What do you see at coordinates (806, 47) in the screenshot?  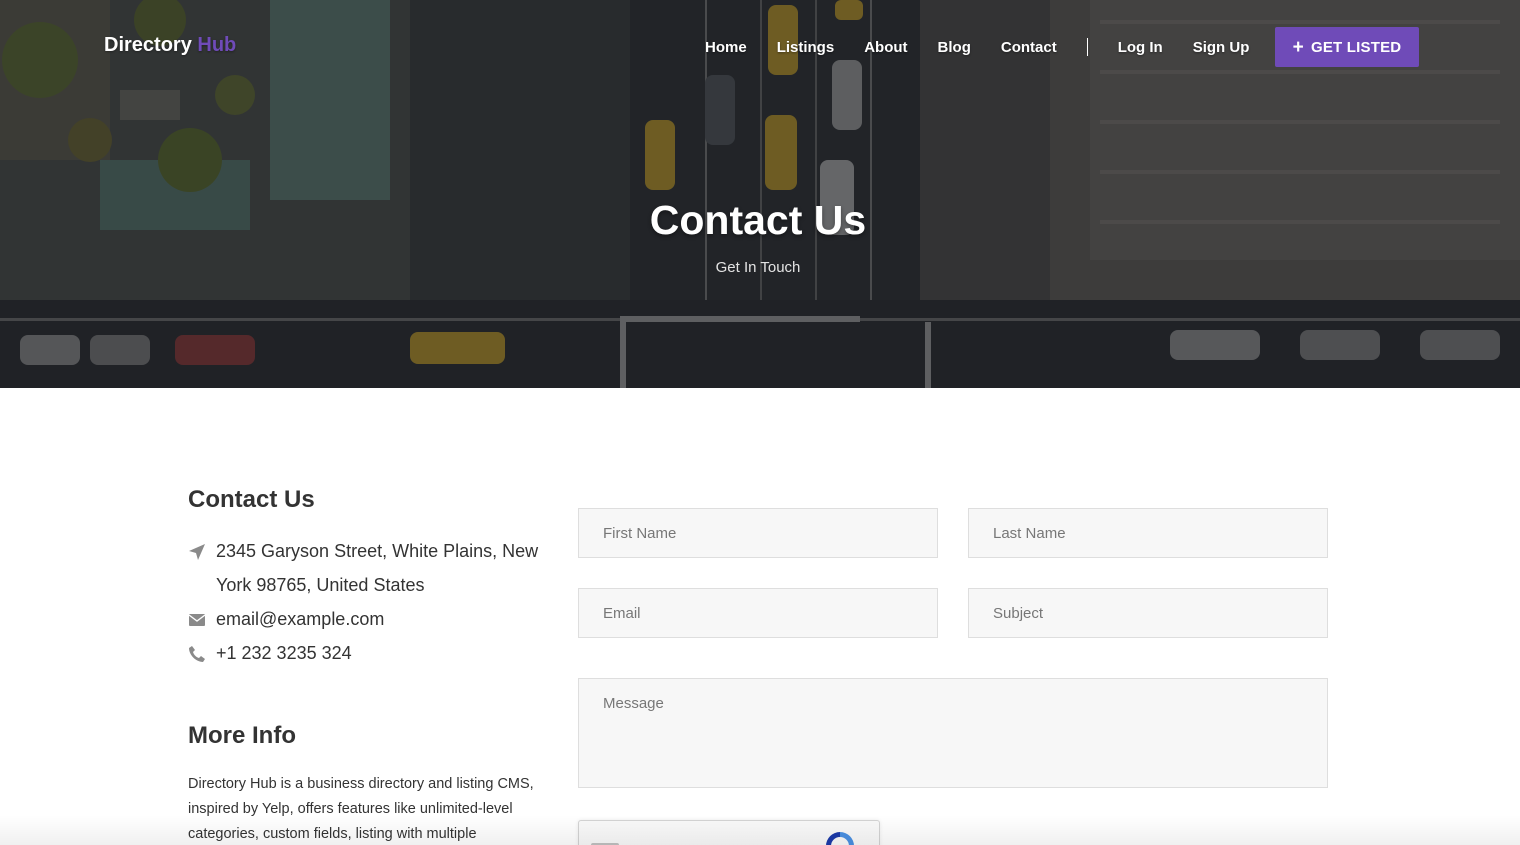 I see `nav-listings: Listings` at bounding box center [806, 47].